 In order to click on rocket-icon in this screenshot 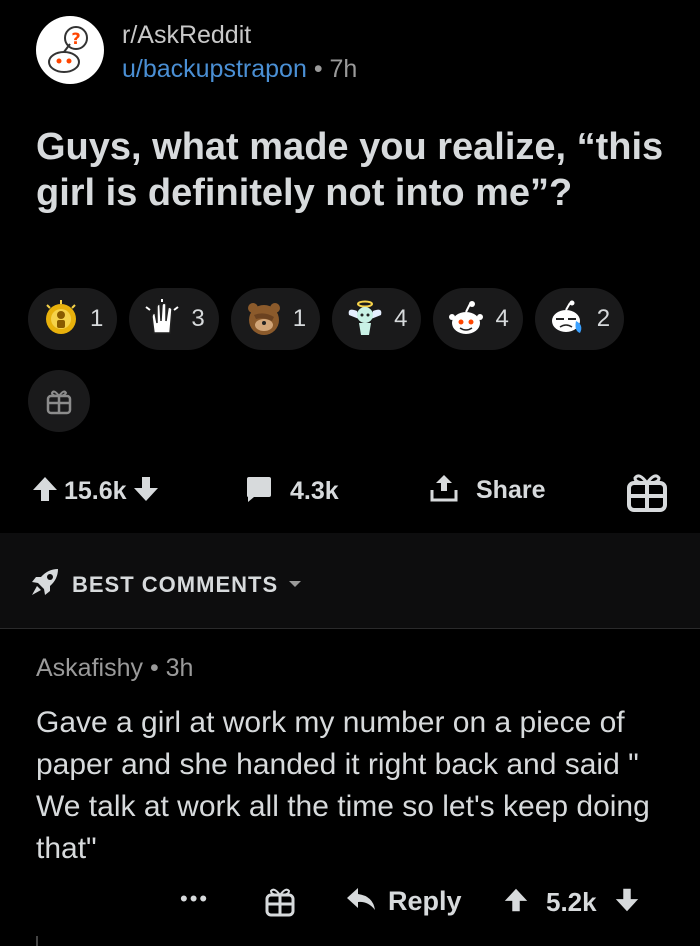, I will do `click(45, 584)`.